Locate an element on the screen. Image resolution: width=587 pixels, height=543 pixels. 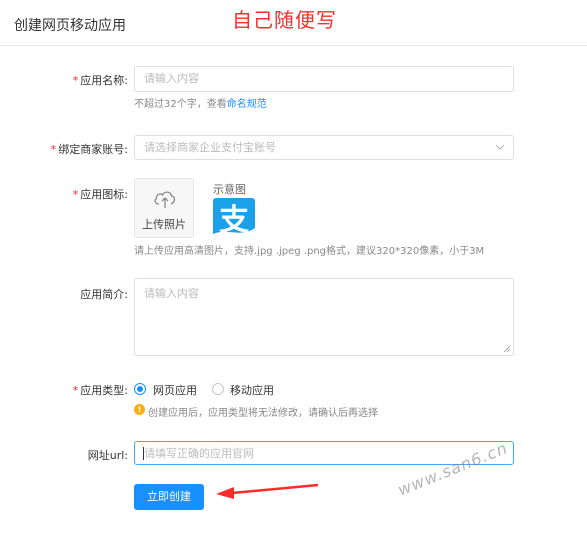
radio-mobile-app is located at coordinates (218, 389).